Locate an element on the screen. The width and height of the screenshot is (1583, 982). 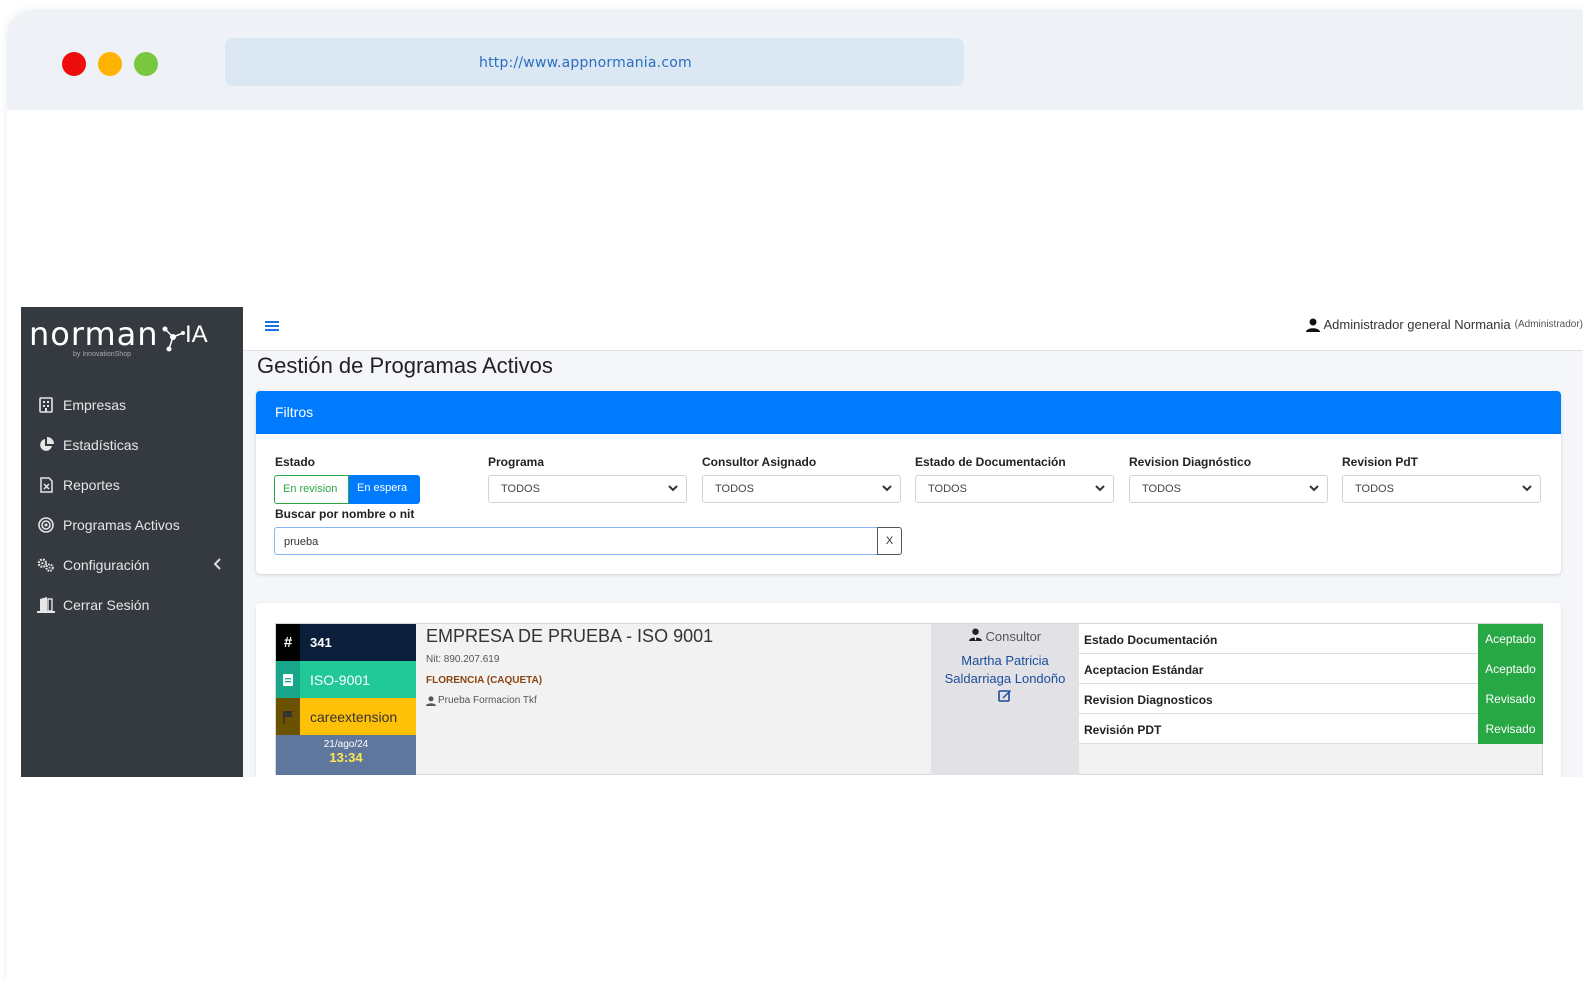
sidebar-item-cerrar-sesion: Cerrar Sesión is located at coordinates (132, 605).